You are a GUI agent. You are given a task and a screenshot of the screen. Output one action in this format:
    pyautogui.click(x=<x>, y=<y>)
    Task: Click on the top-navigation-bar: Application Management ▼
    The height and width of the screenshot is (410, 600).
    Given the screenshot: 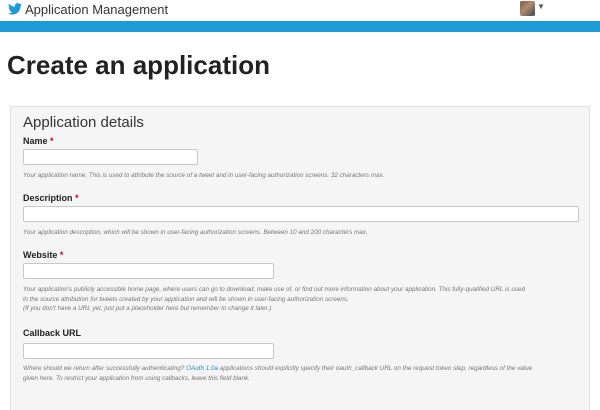 What is the action you would take?
    pyautogui.click(x=300, y=10)
    